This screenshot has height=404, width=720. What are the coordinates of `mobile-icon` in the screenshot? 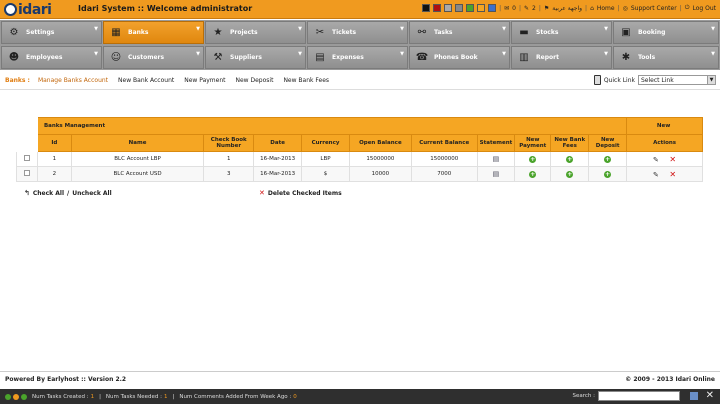 It's located at (597, 80).